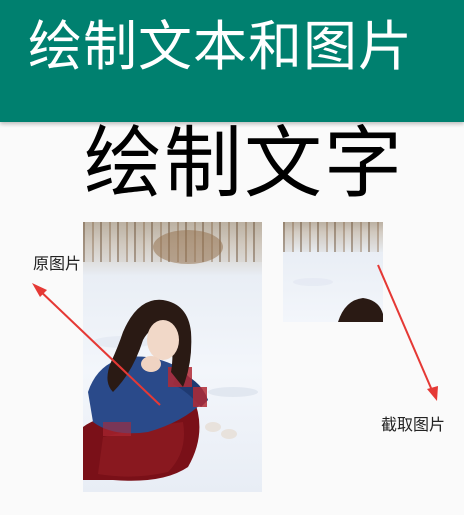 The width and height of the screenshot is (464, 515). Describe the element at coordinates (406, 330) in the screenshot. I see `arrow-cropped` at that location.